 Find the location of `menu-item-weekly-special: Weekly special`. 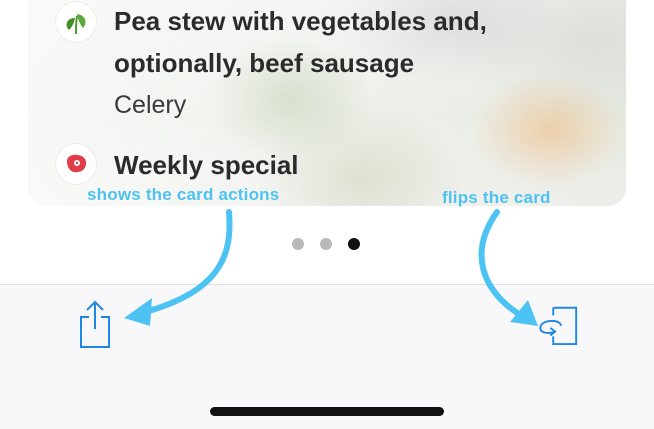

menu-item-weekly-special: Weekly special is located at coordinates (177, 165).